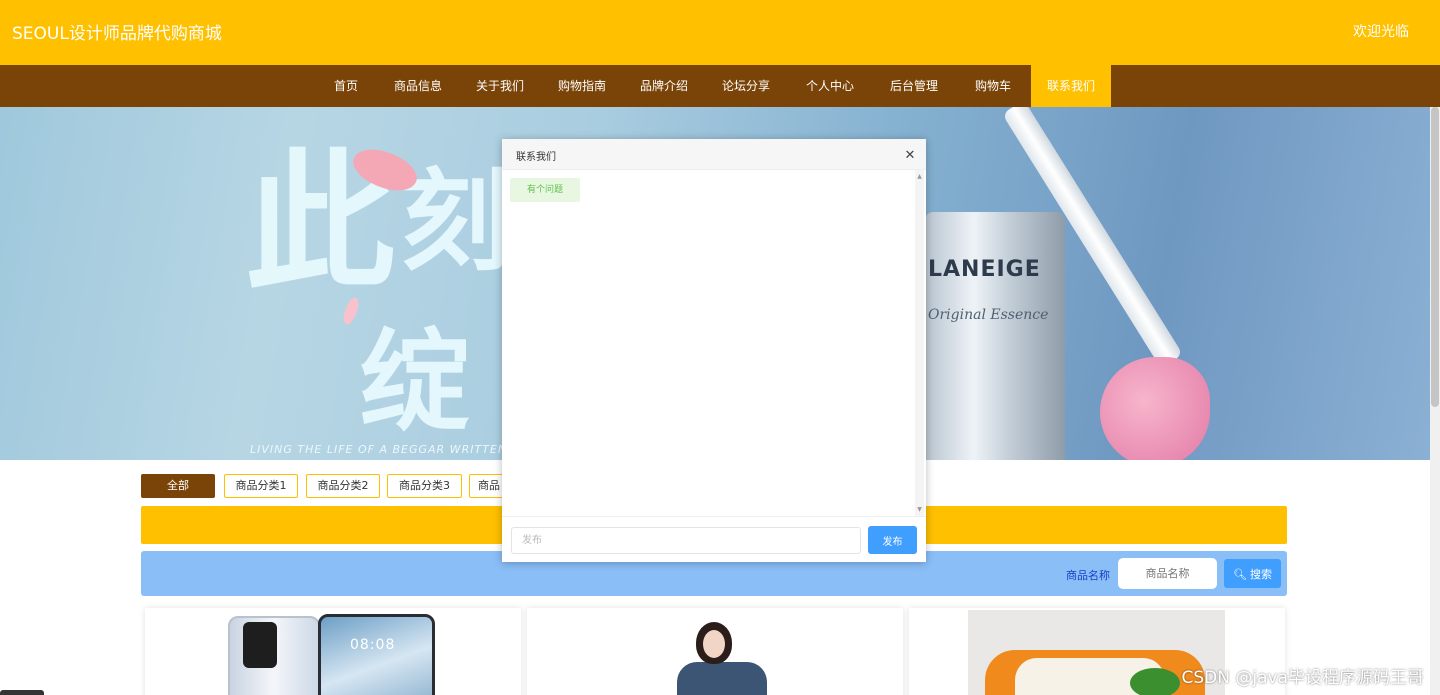  I want to click on chat-input, so click(686, 540).